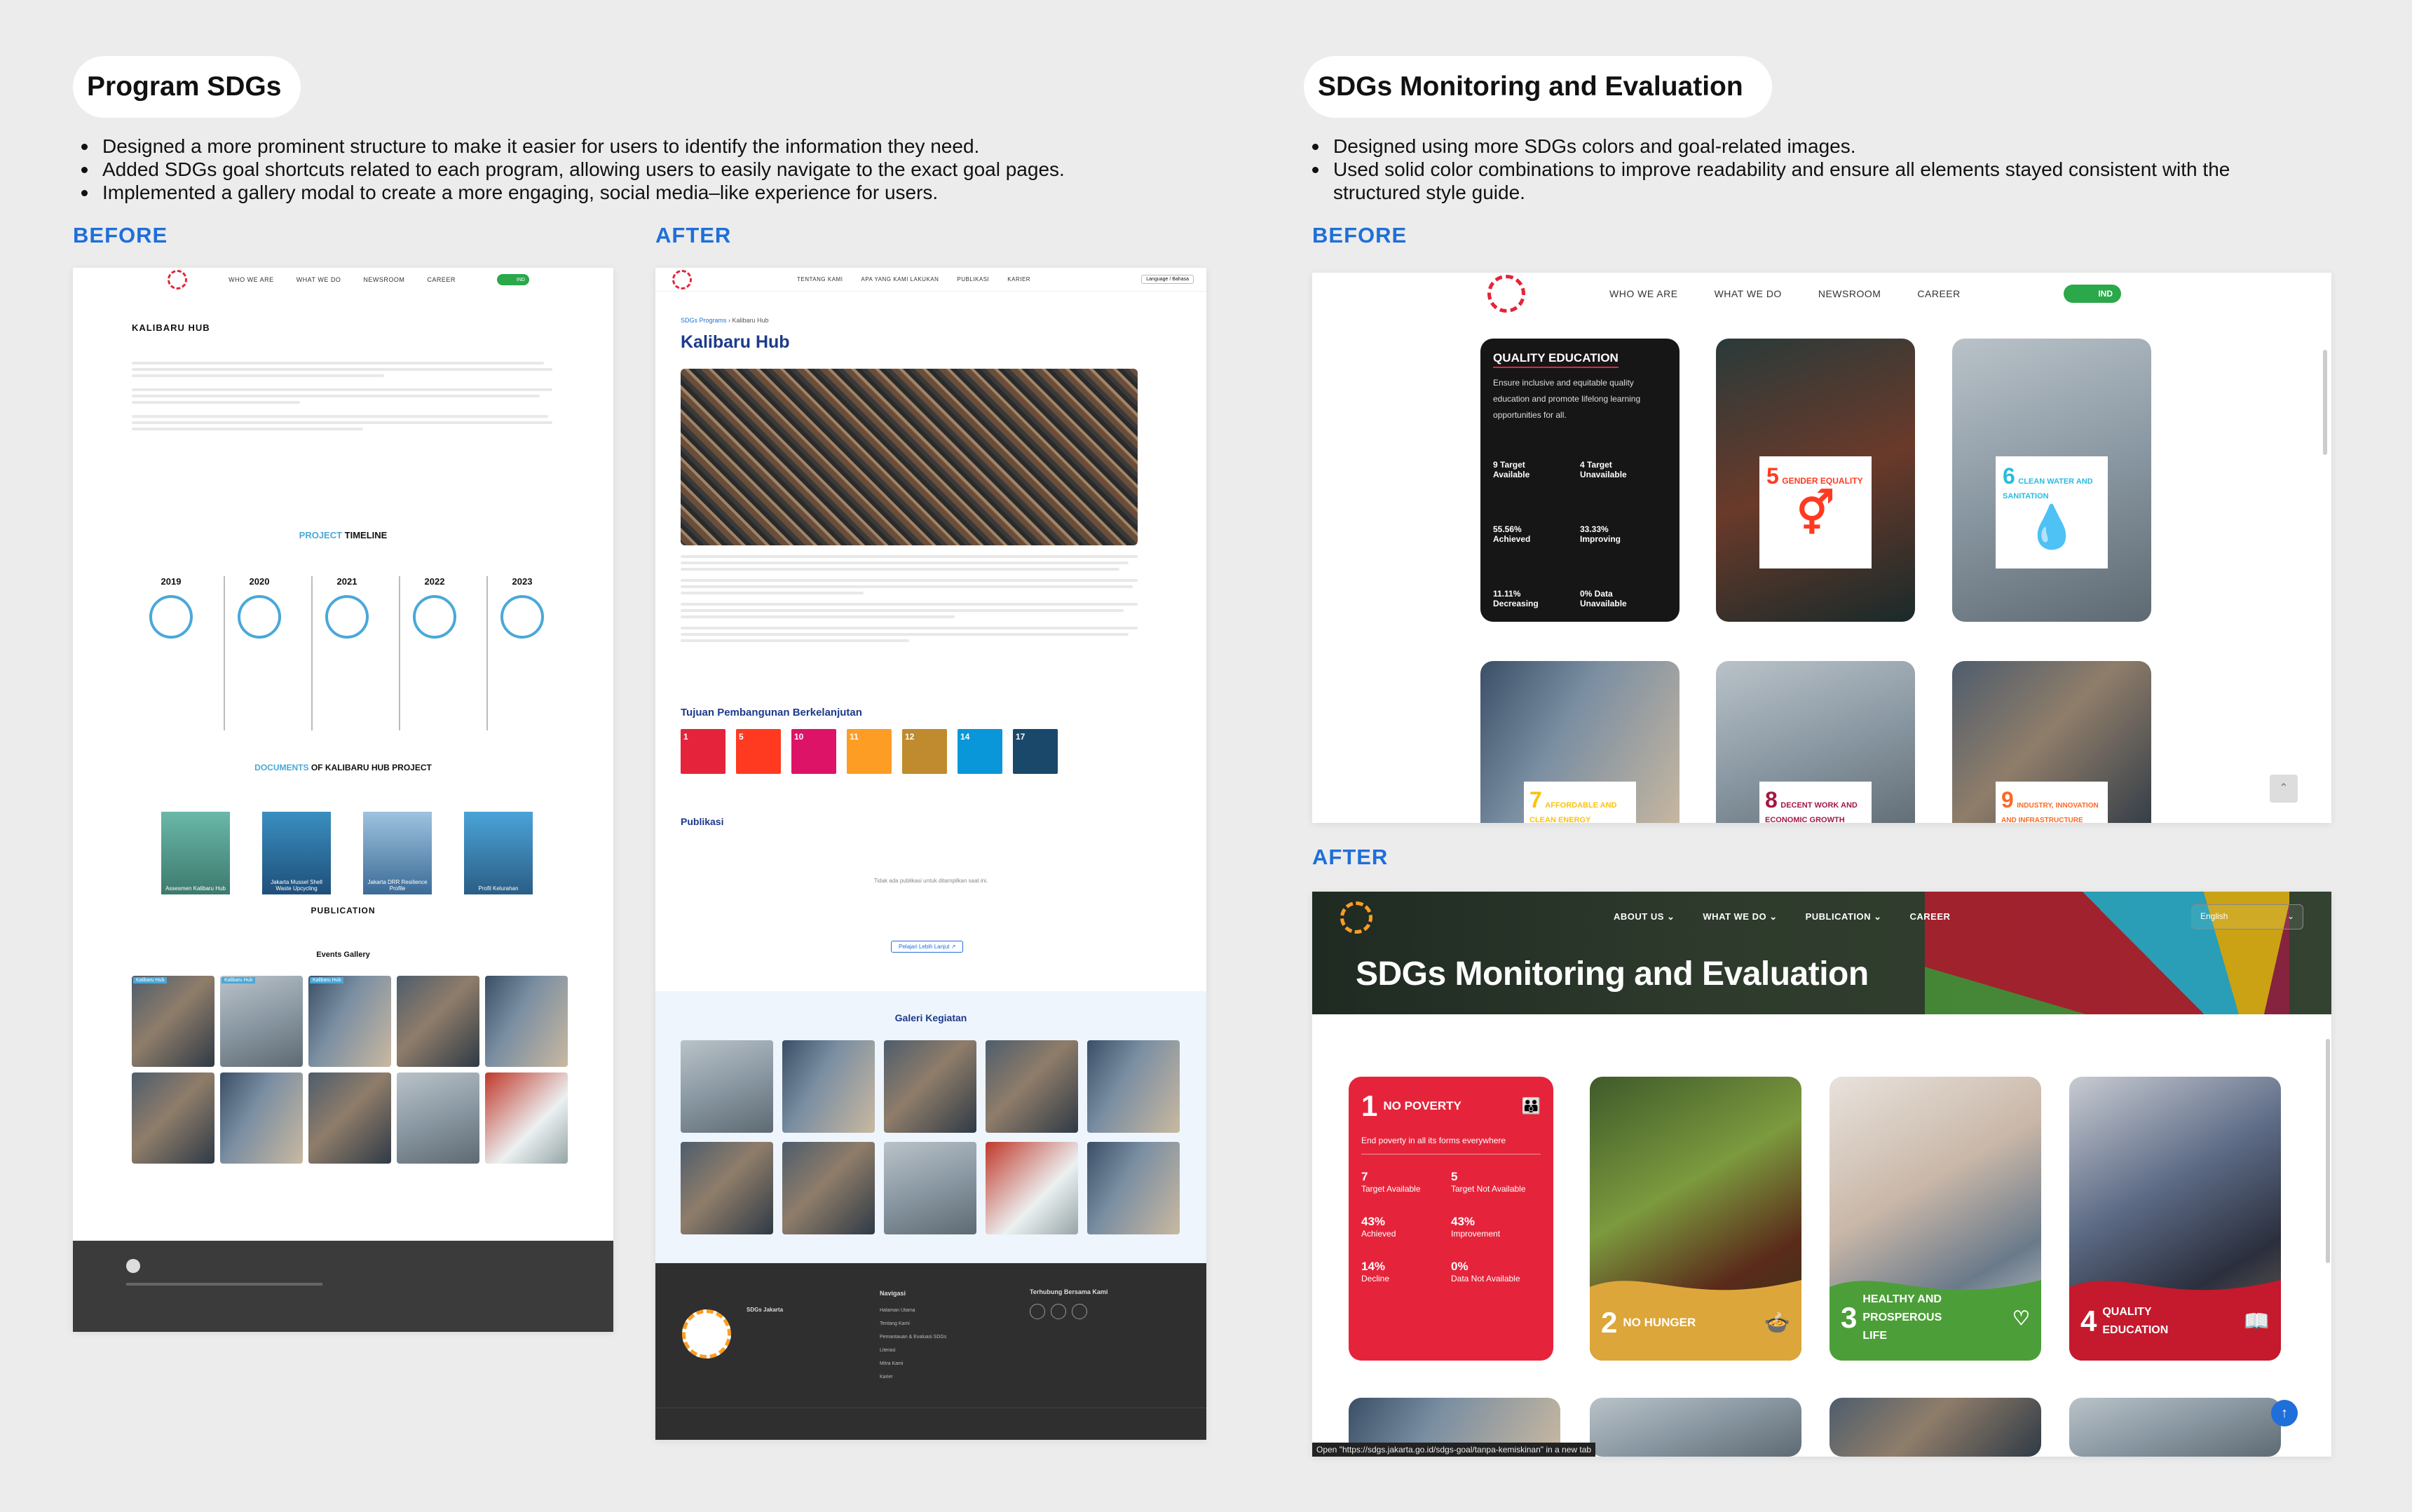 This screenshot has height=1512, width=2412. Describe the element at coordinates (2284, 1413) in the screenshot. I see `scroll-top-button: ↑` at that location.